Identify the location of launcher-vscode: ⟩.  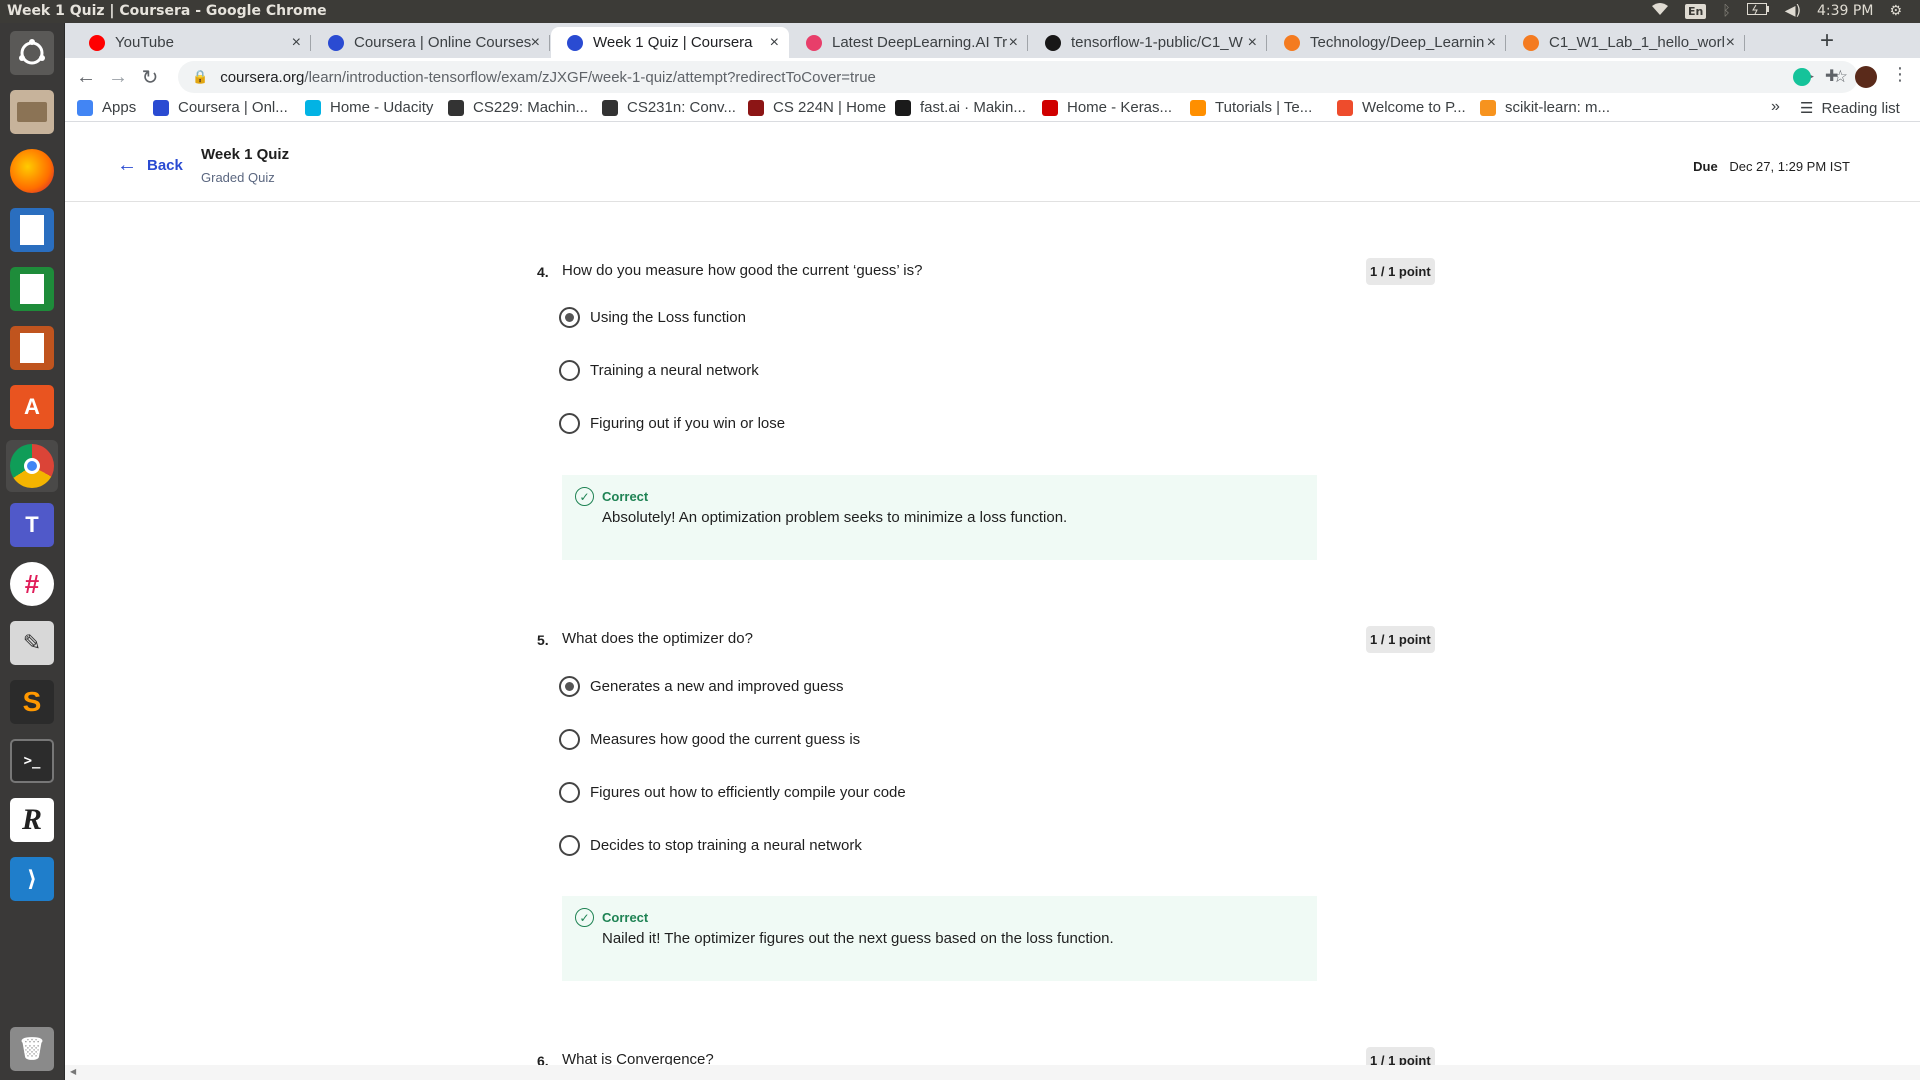
(32, 879).